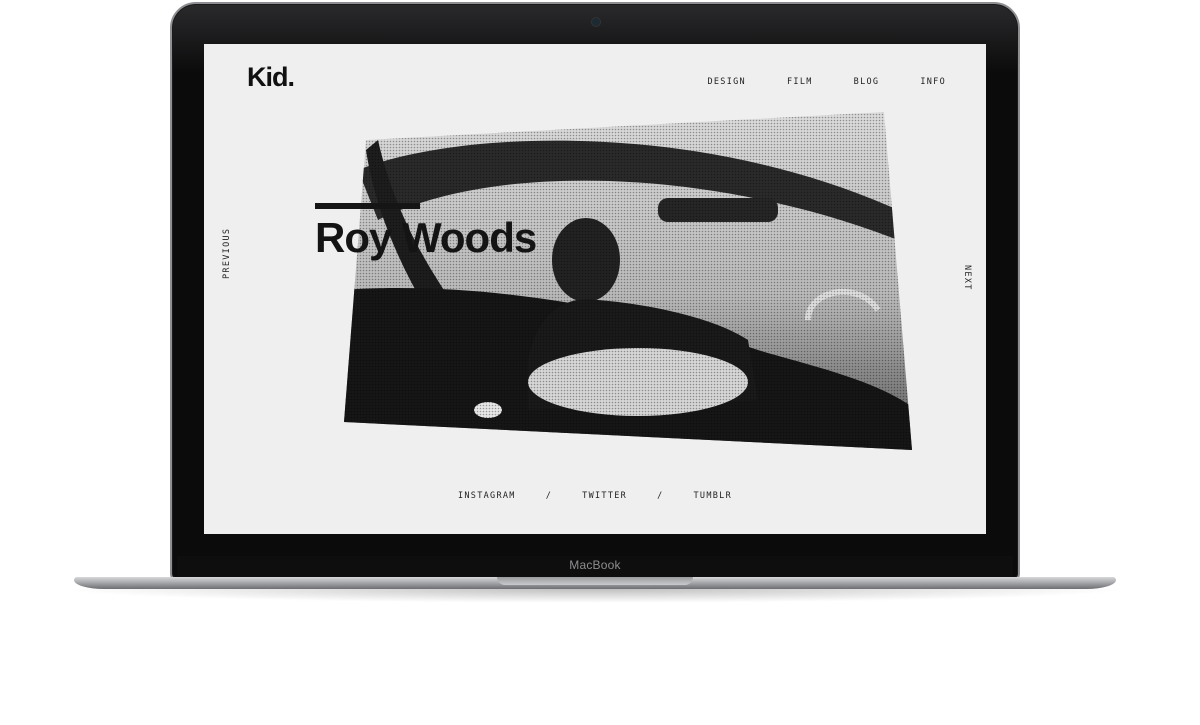 This screenshot has height=725, width=1200. Describe the element at coordinates (487, 496) in the screenshot. I see `instagram-link: INSTAGRAM` at that location.